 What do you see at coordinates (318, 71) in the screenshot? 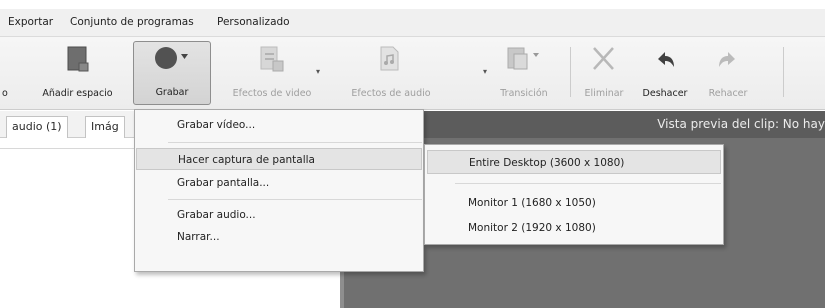
I see `video-effects-dropdown-icon: ▾` at bounding box center [318, 71].